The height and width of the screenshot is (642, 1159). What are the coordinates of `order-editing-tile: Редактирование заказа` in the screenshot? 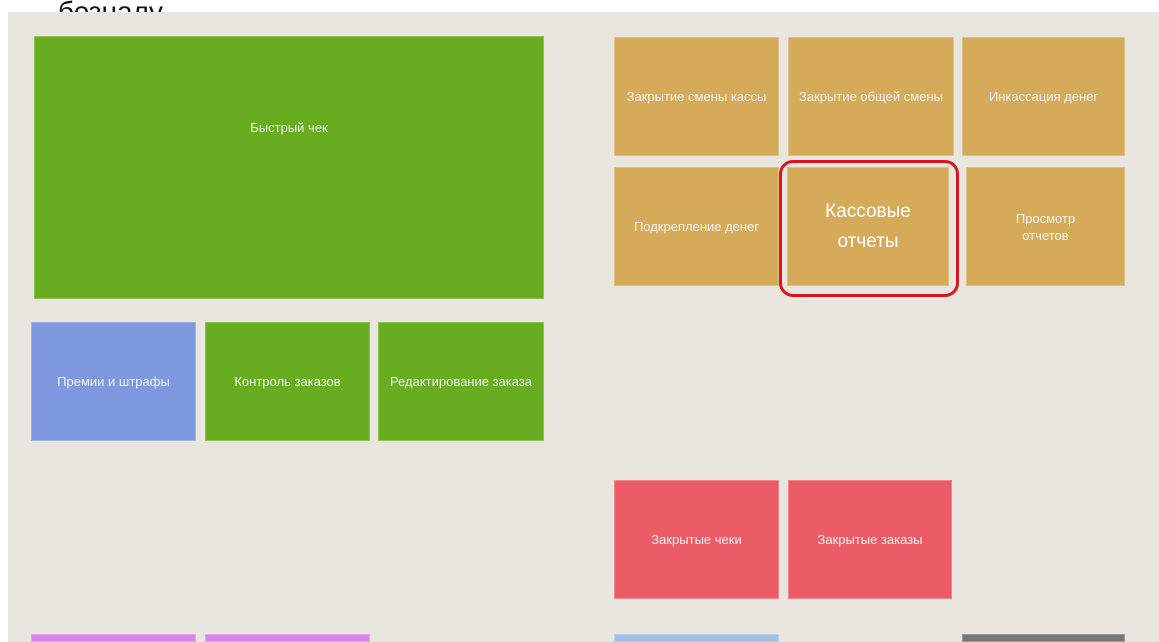 It's located at (461, 381).